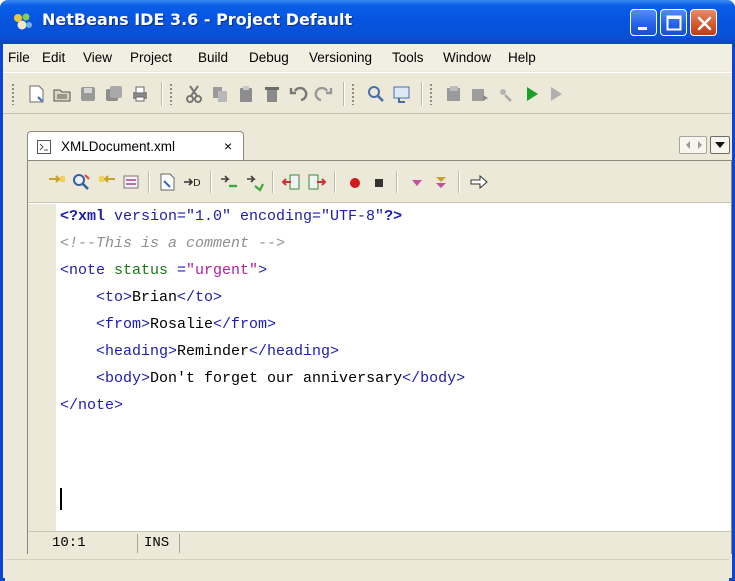 Image resolution: width=735 pixels, height=581 pixels. I want to click on code-token: Rosalie, so click(182, 324).